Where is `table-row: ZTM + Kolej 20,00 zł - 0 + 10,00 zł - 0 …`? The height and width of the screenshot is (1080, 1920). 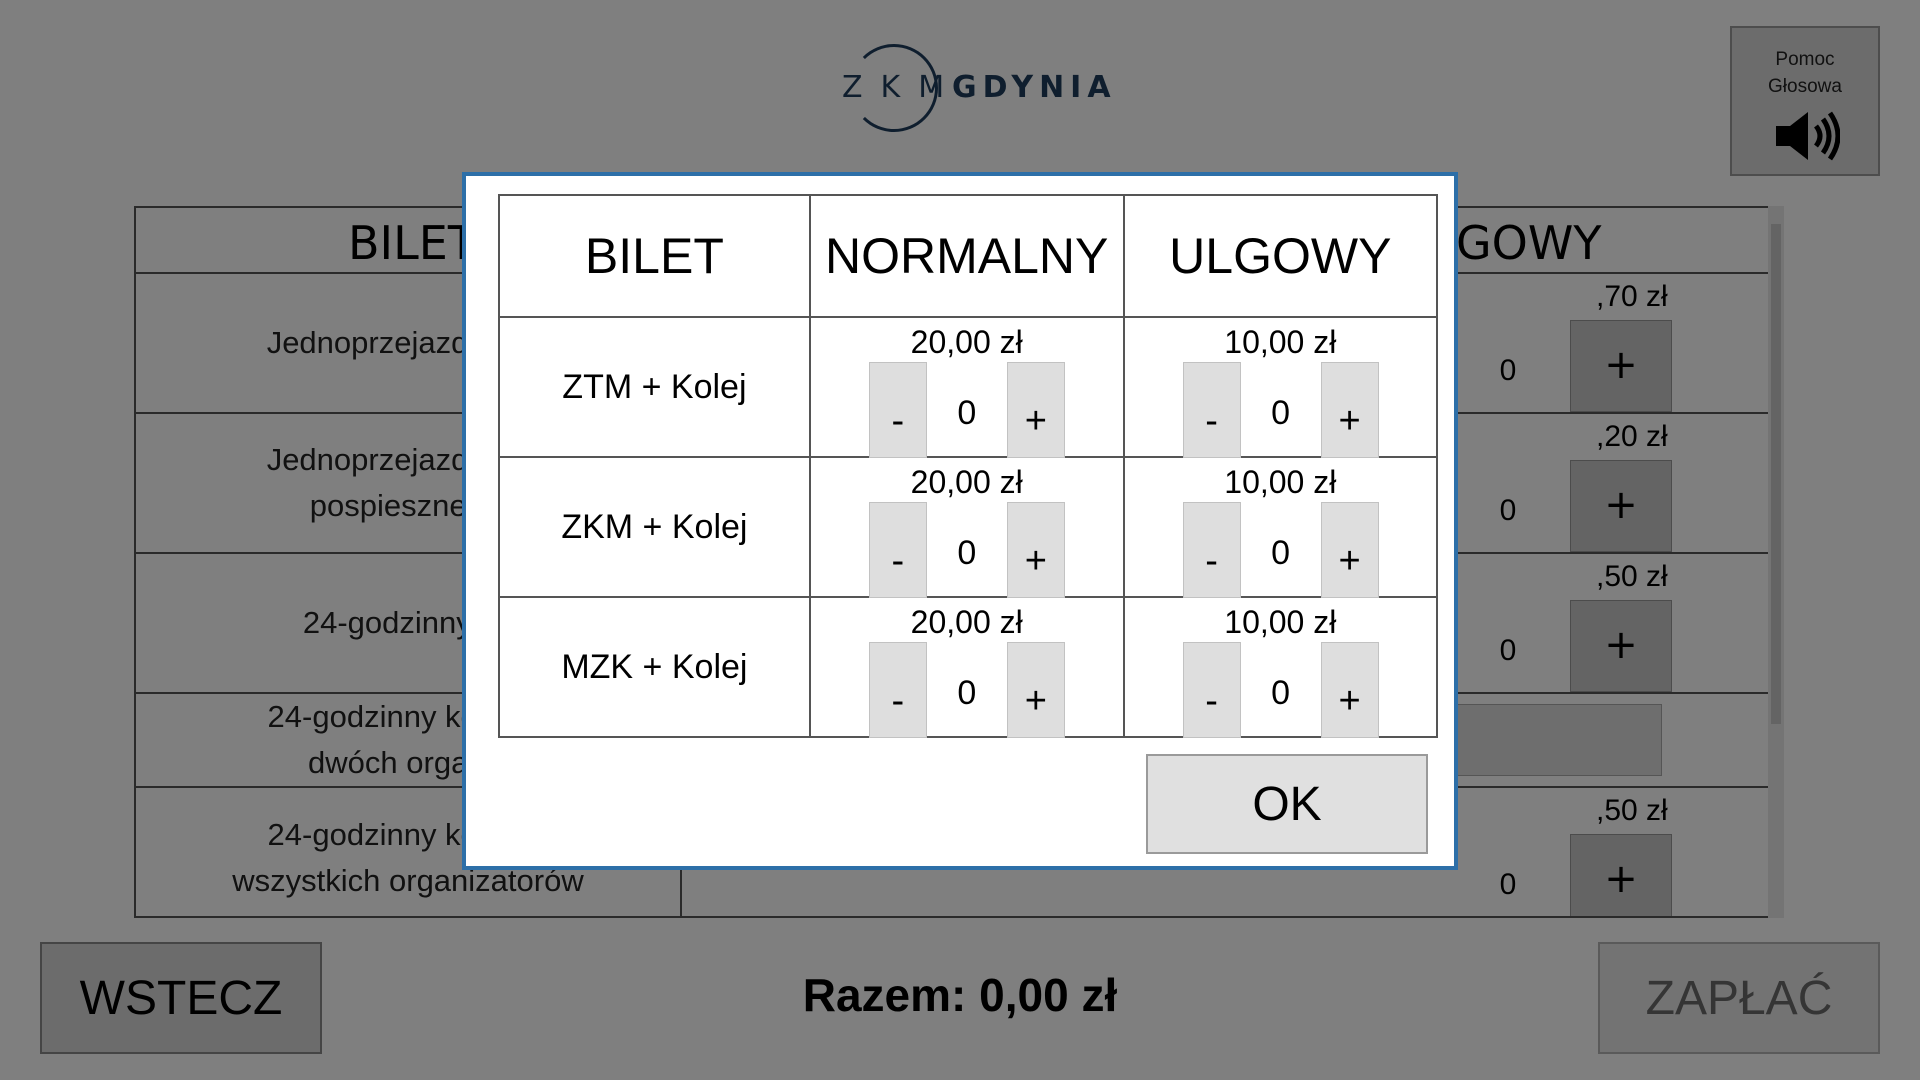
table-row: ZTM + Kolej 20,00 zł - 0 + 10,00 zł - 0 … is located at coordinates (968, 387).